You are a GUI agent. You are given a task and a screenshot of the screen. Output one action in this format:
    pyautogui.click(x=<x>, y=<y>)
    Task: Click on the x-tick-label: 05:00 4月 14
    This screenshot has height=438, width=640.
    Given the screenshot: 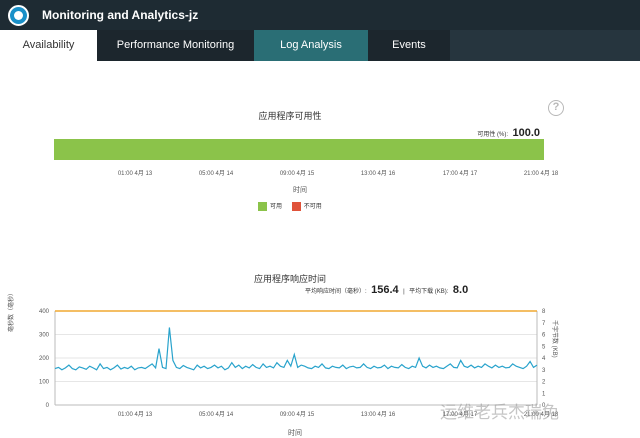 What is the action you would take?
    pyautogui.click(x=216, y=414)
    